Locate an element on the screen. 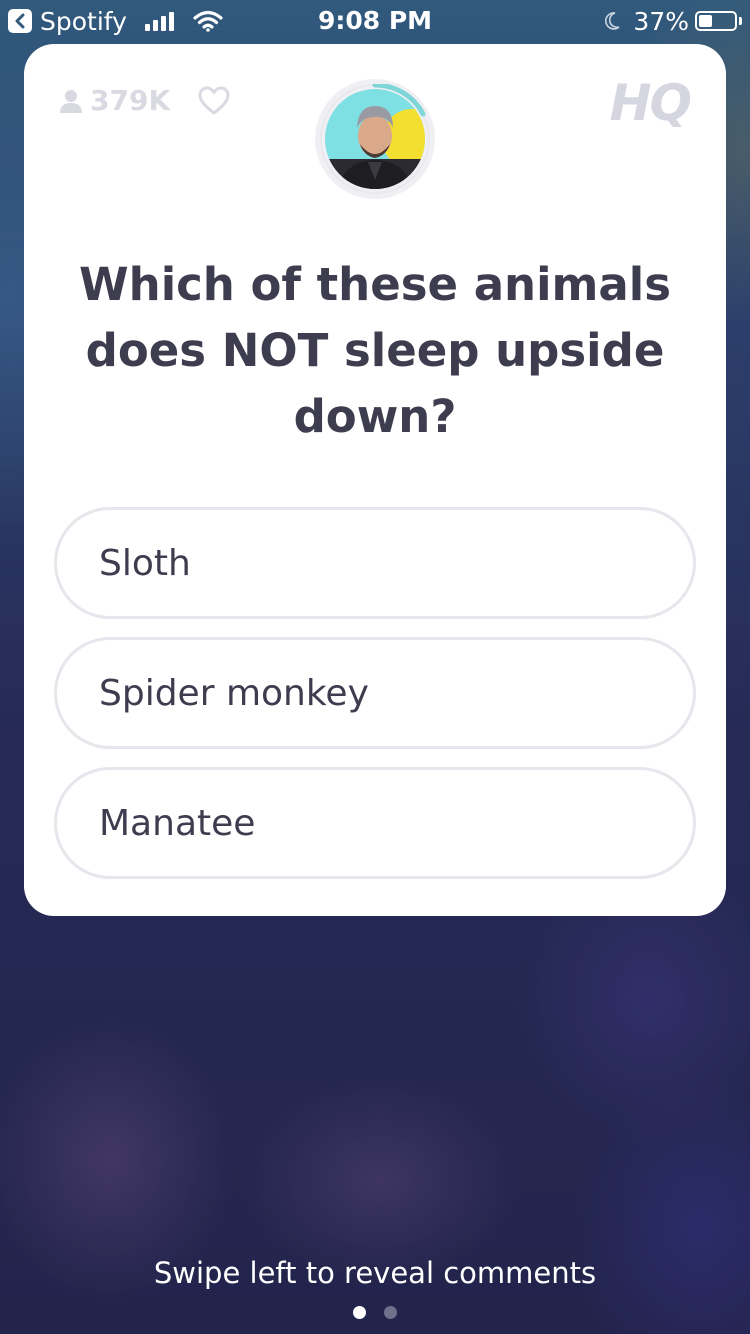 The image size is (750, 1334). answer-option: Manatee is located at coordinates (375, 823).